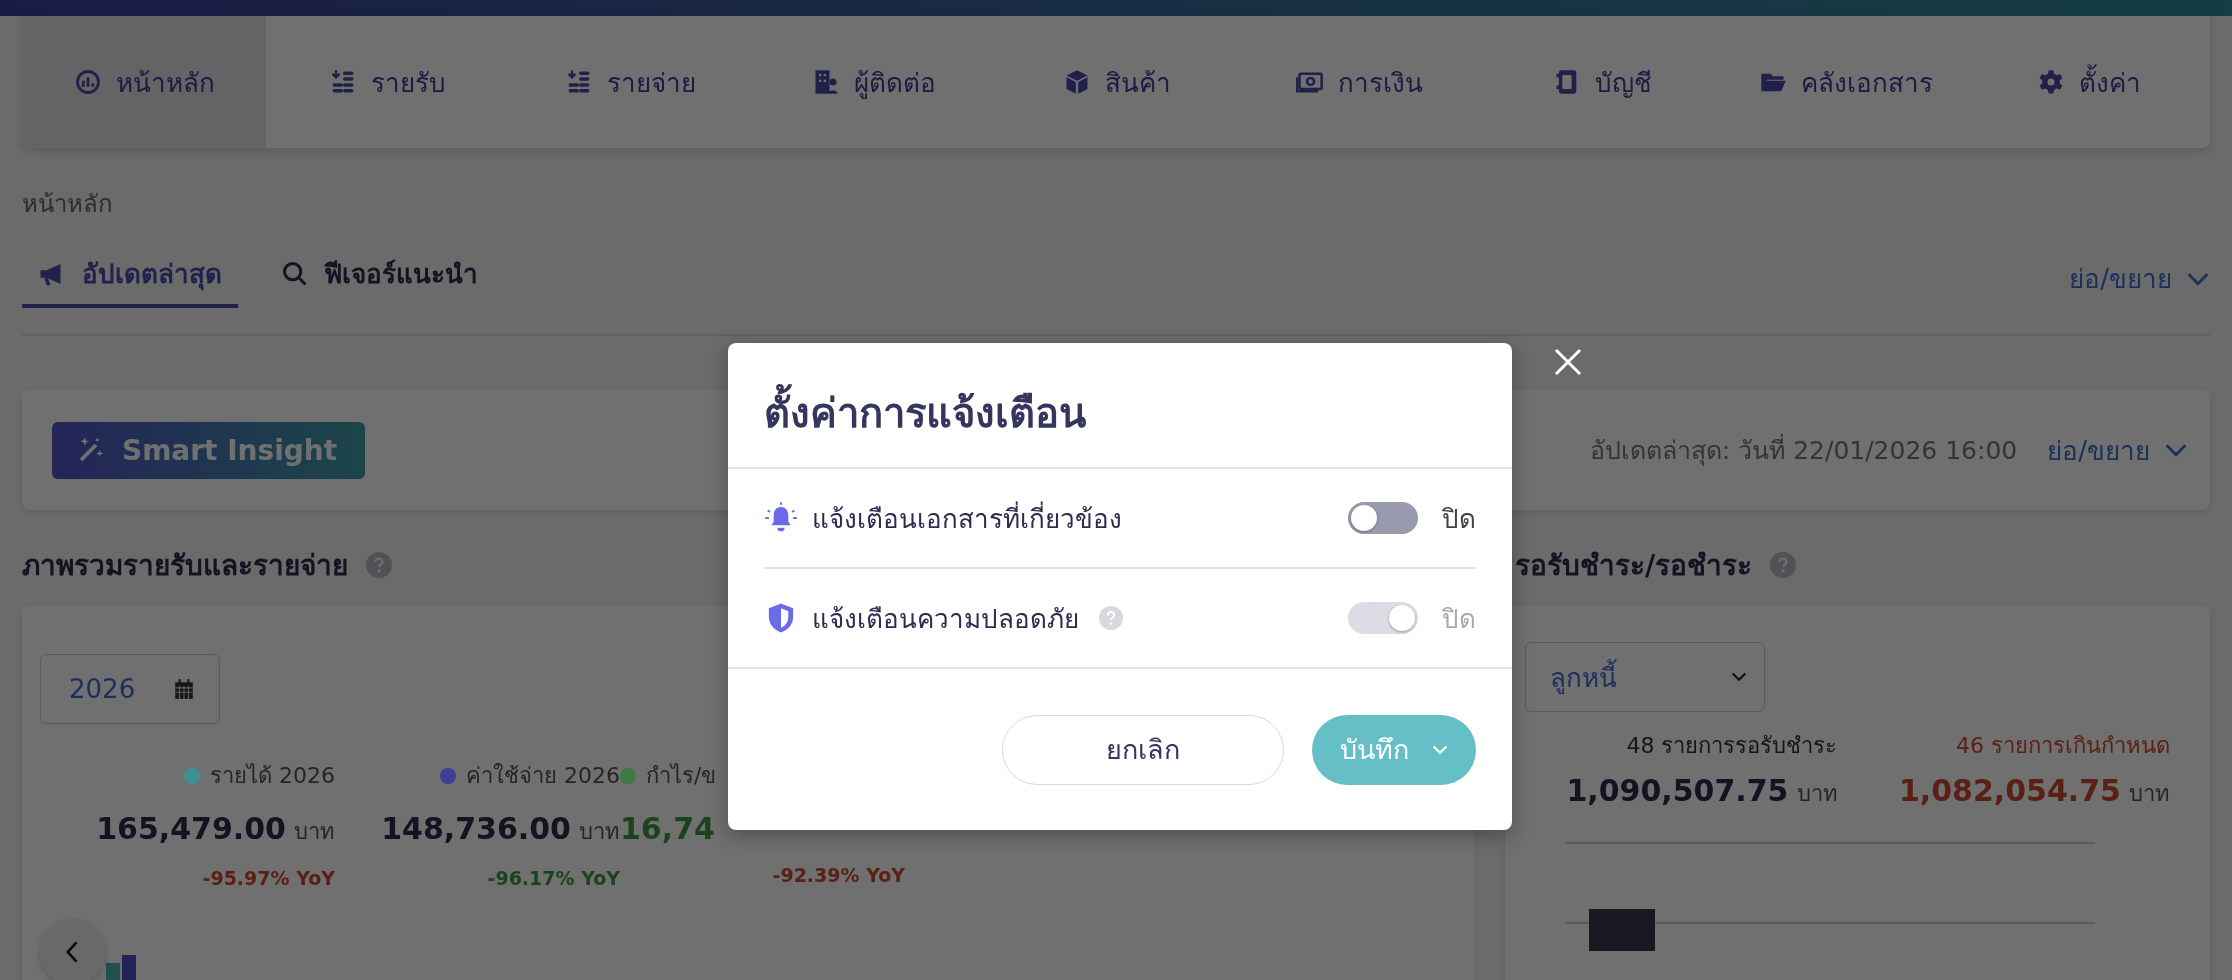  I want to click on breadcrumb: หน้าหลัก, so click(68, 204).